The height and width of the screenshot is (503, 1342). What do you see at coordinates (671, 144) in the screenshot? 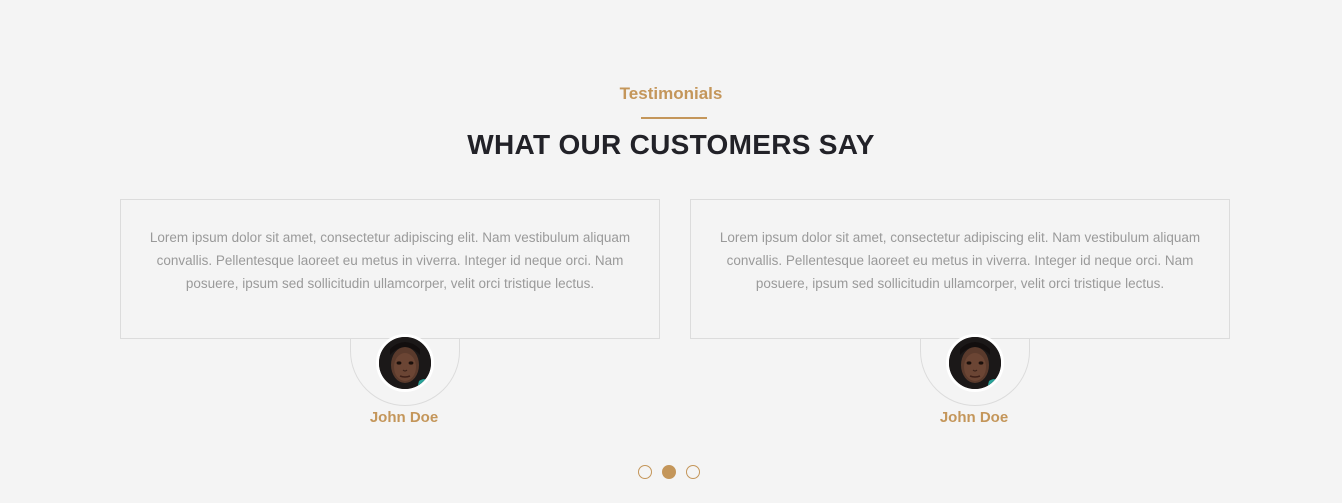
I see `section-title: WHAT OUR CUSTOMERS SAY` at bounding box center [671, 144].